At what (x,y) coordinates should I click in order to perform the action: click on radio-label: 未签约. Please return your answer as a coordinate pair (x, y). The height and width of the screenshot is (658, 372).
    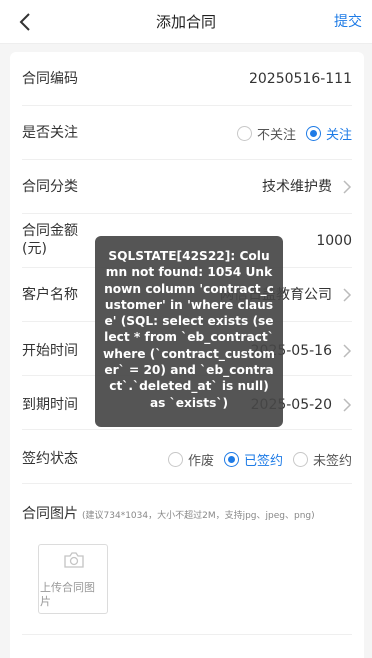
    Looking at the image, I should click on (332, 461).